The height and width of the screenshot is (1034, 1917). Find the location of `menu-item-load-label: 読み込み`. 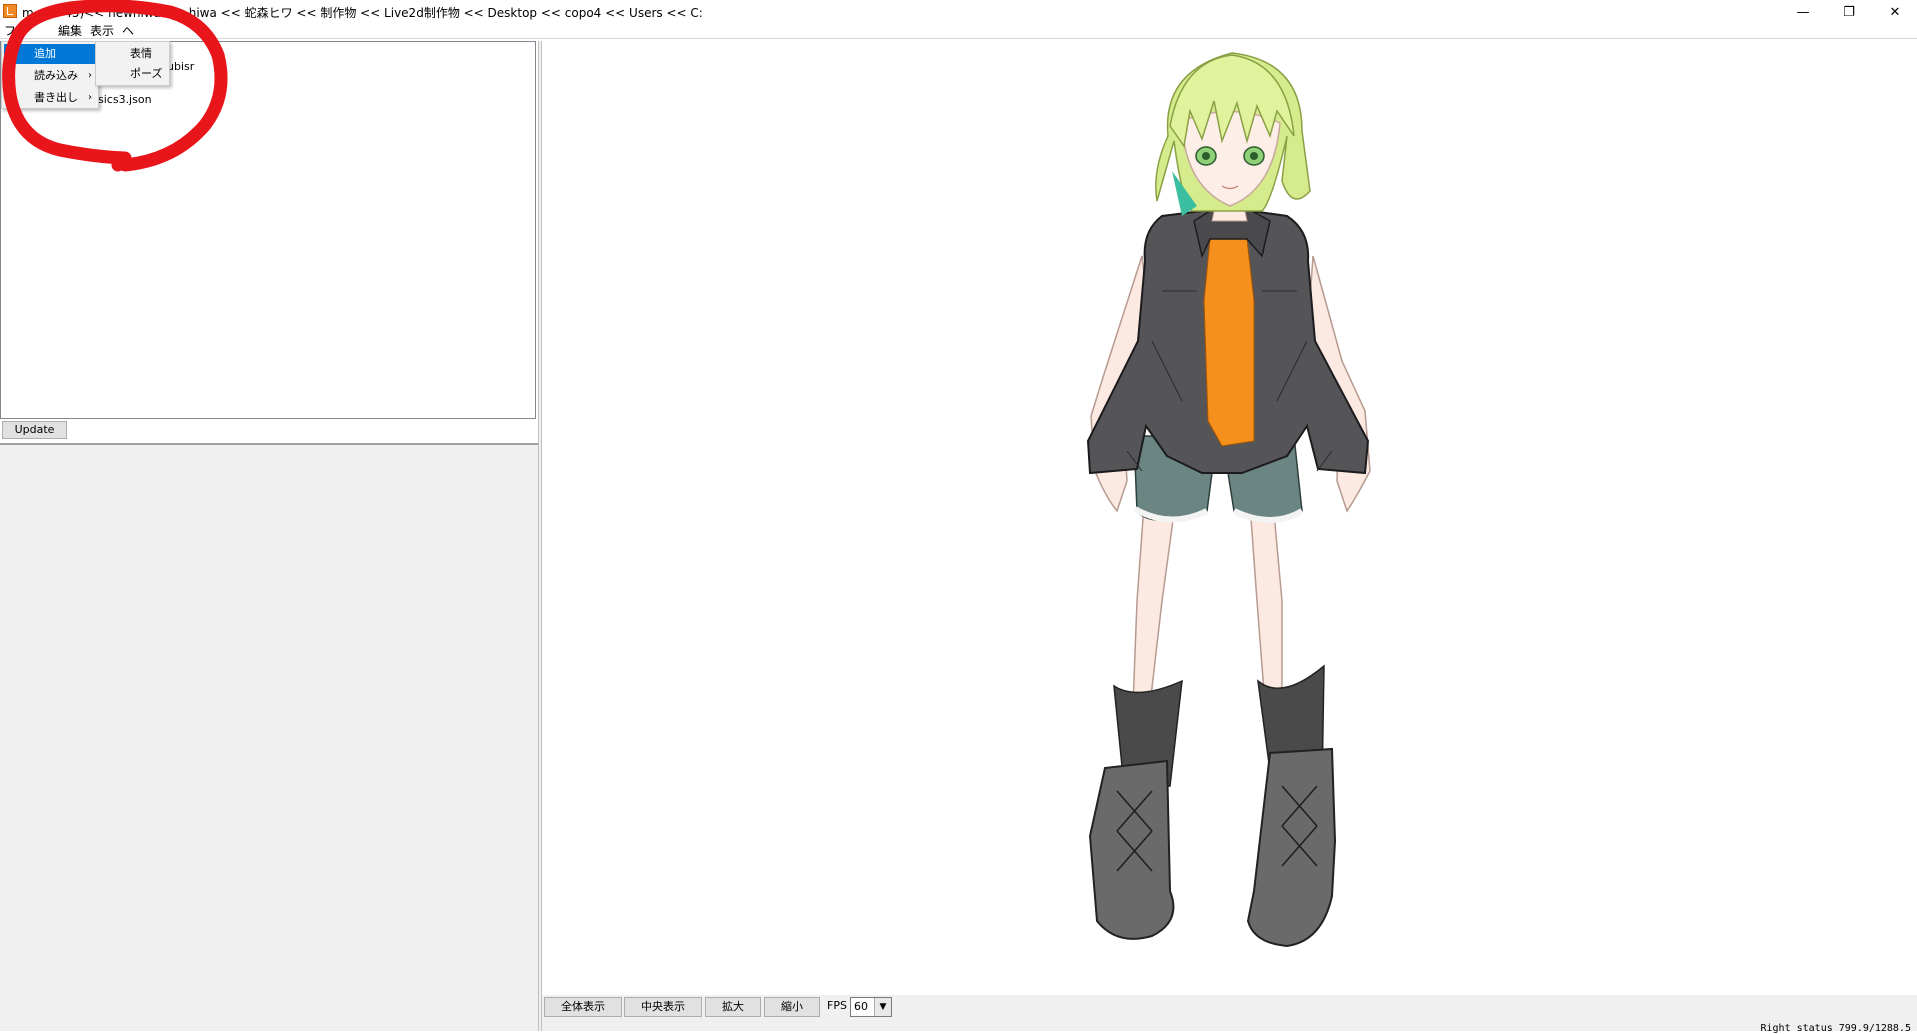

menu-item-load-label: 読み込み is located at coordinates (56, 75).